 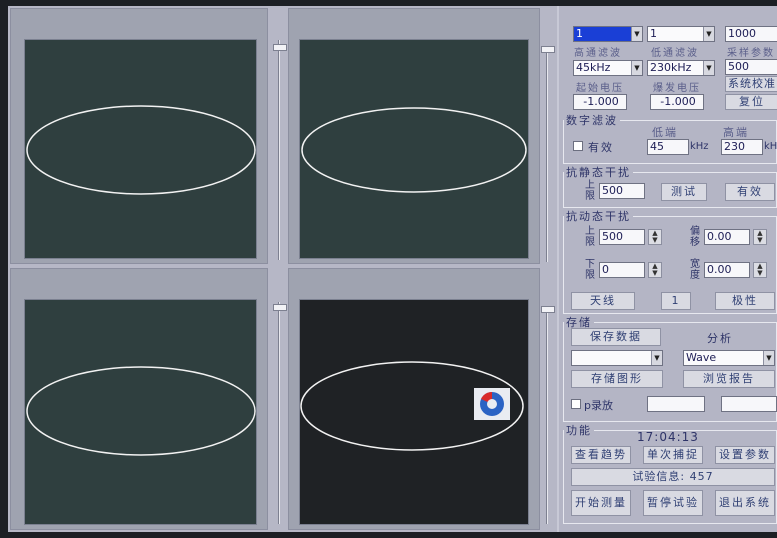 I want to click on channel-select-2: 1 ▼, so click(x=681, y=34).